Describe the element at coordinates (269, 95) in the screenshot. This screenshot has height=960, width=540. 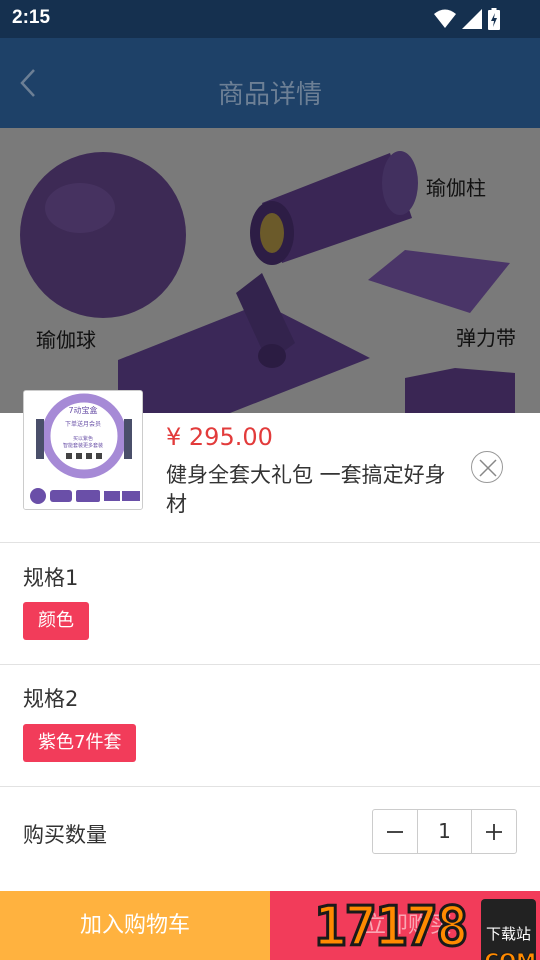
I see `page-title: 商品详情` at that location.